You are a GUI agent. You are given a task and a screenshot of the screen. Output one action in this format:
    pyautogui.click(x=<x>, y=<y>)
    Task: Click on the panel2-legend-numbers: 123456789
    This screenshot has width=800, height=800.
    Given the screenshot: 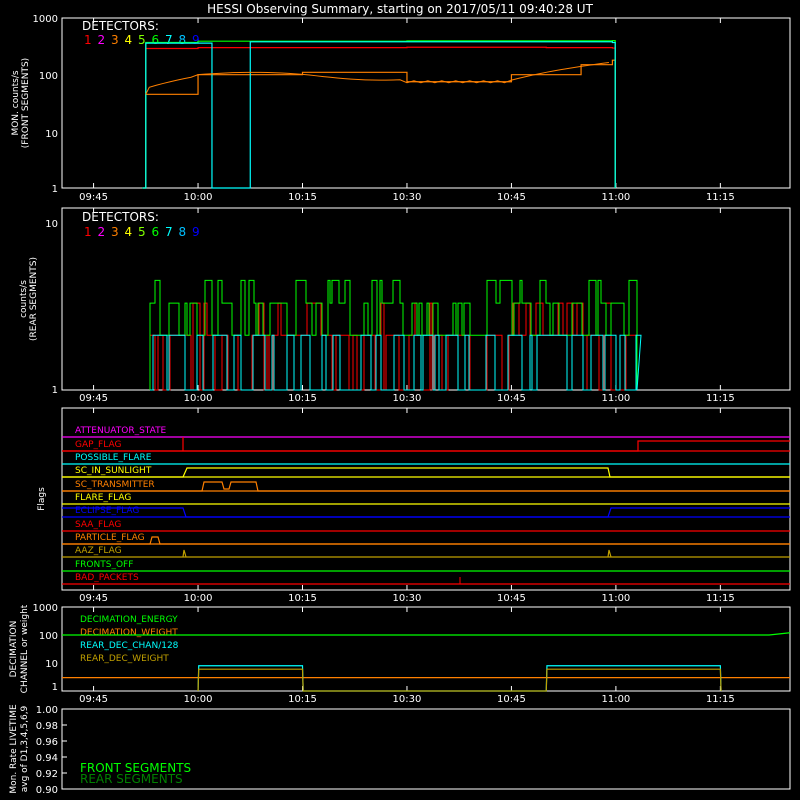 What is the action you would take?
    pyautogui.click(x=142, y=232)
    